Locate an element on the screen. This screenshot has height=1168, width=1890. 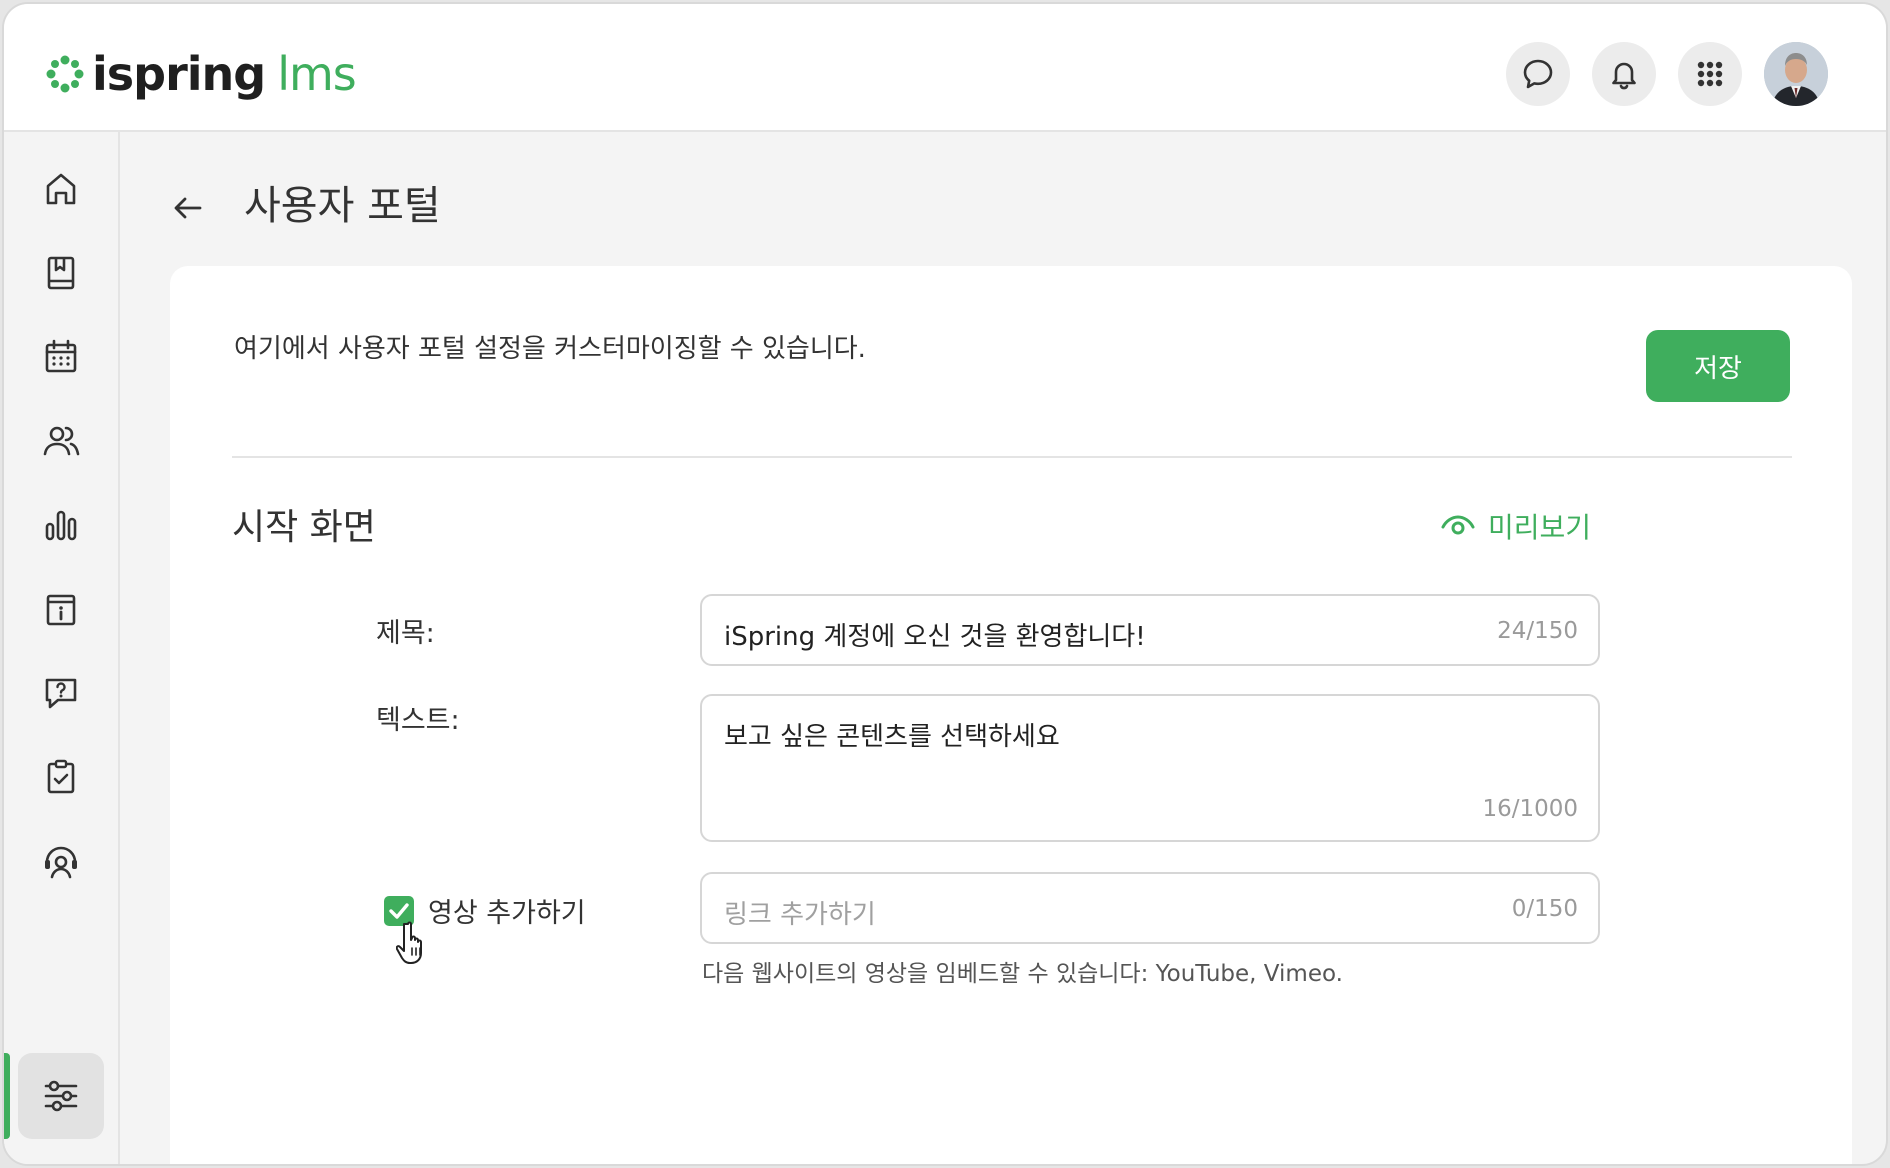
question-chat-icon is located at coordinates (61, 693).